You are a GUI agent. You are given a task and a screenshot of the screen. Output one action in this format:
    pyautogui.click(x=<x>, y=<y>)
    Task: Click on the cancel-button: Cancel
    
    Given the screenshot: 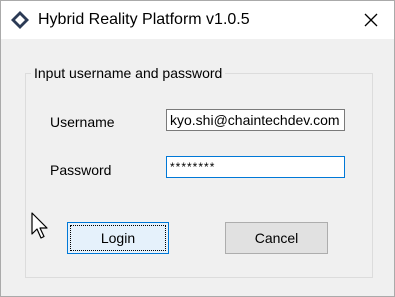 What is the action you would take?
    pyautogui.click(x=276, y=238)
    